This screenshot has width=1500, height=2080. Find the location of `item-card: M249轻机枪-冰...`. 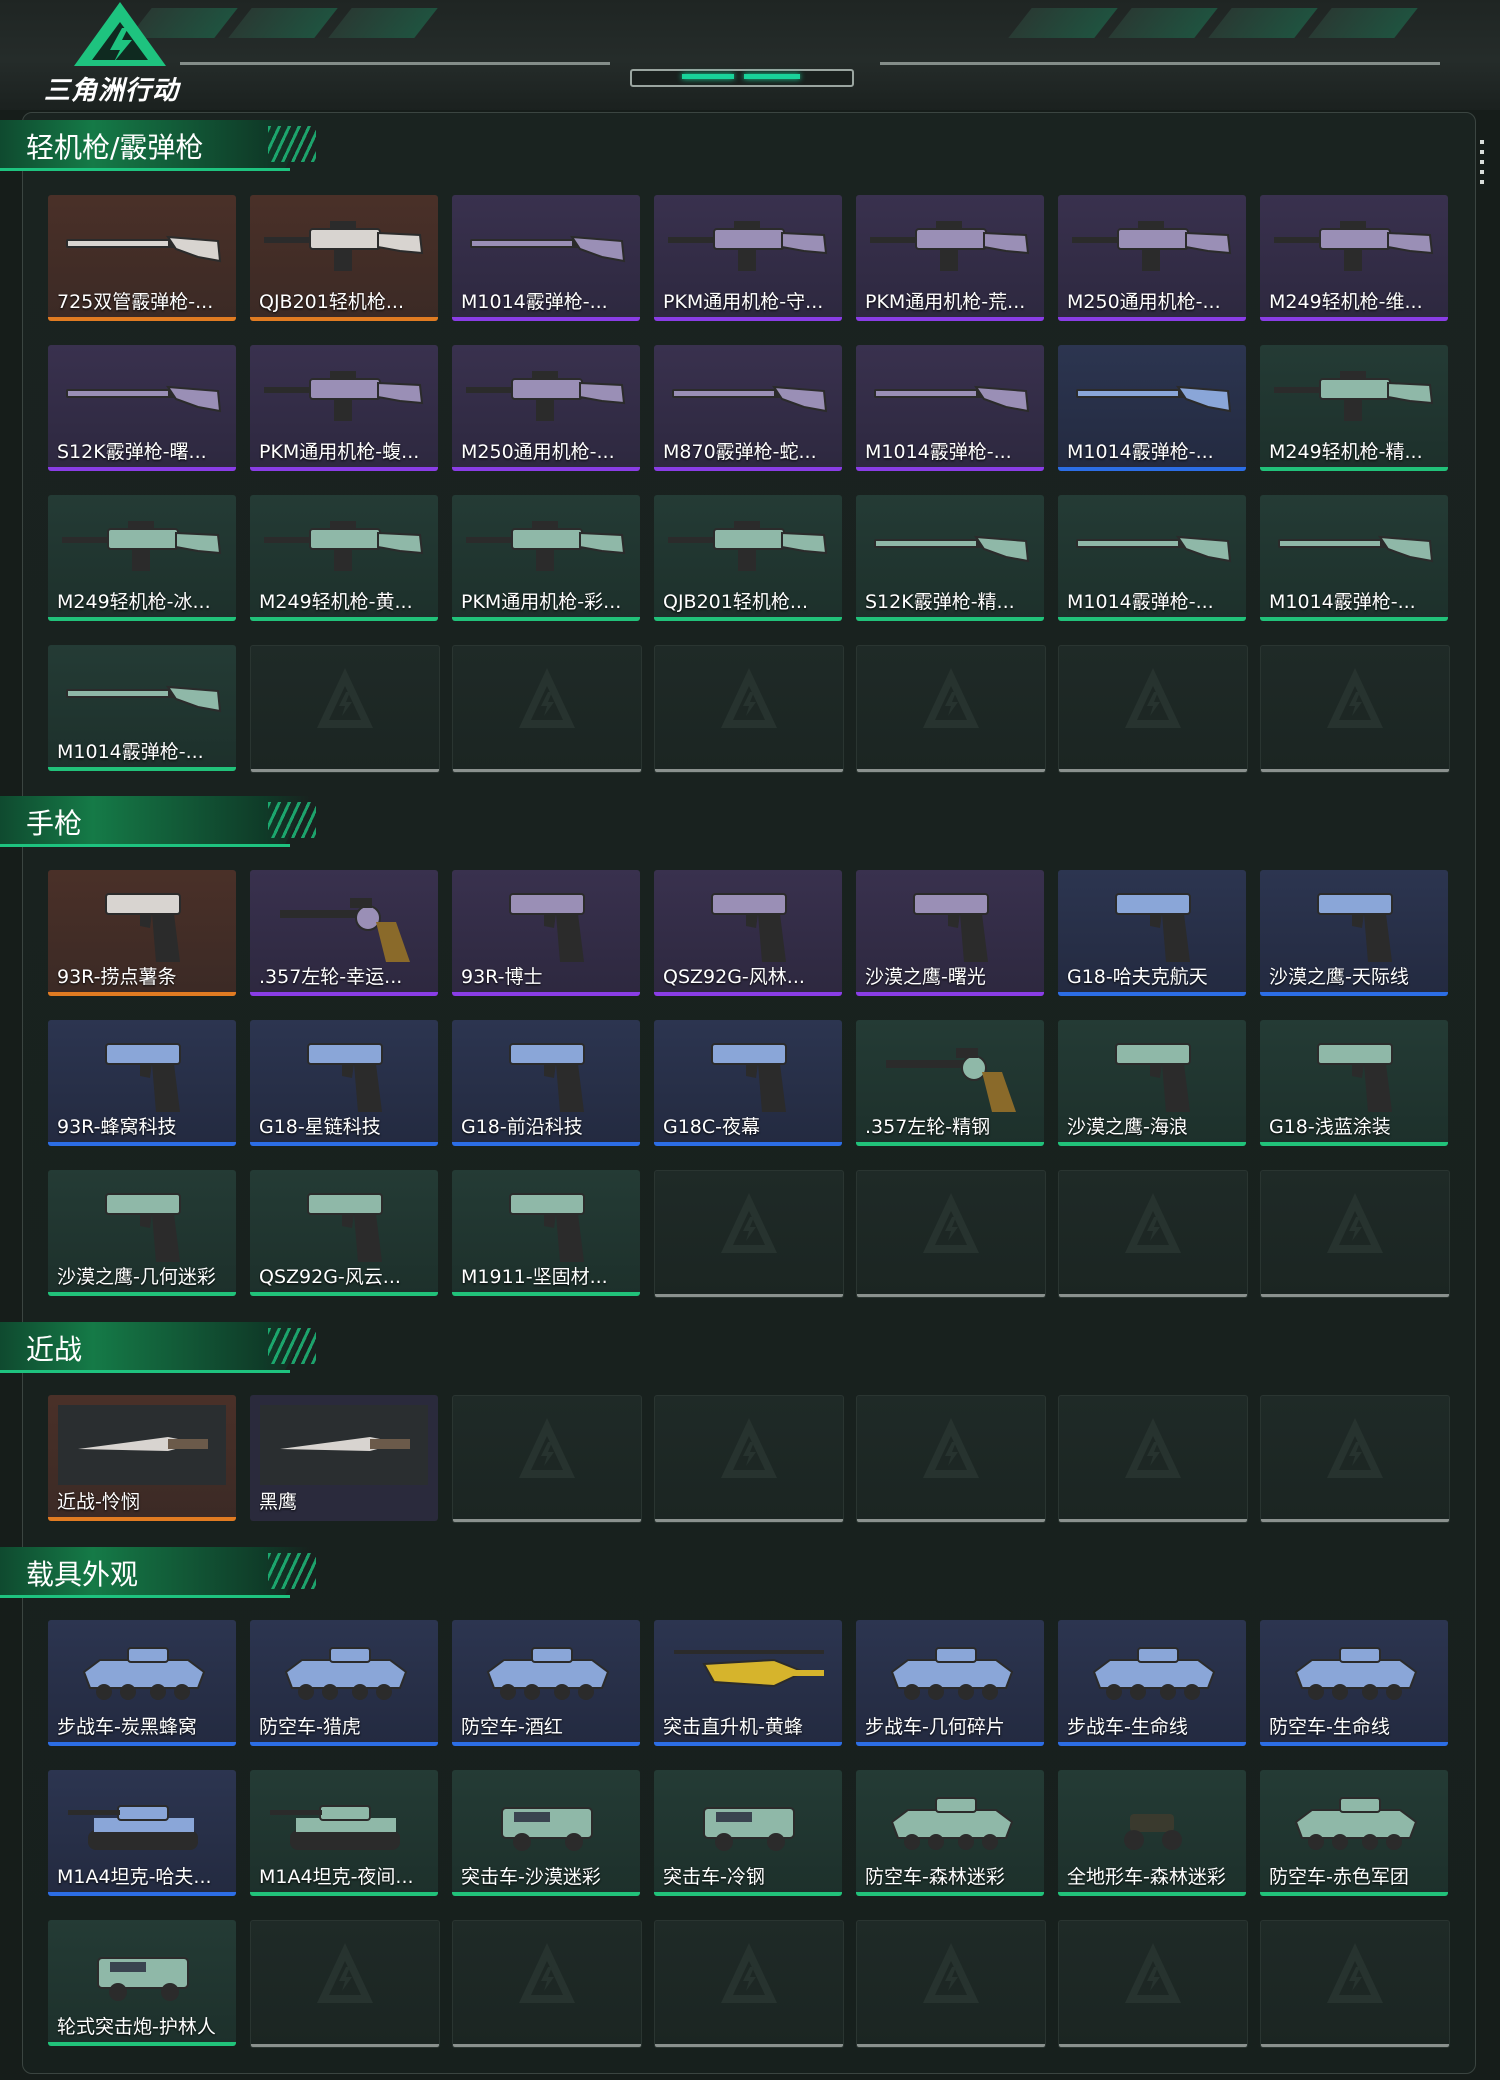

item-card: M249轻机枪-冰... is located at coordinates (142, 558).